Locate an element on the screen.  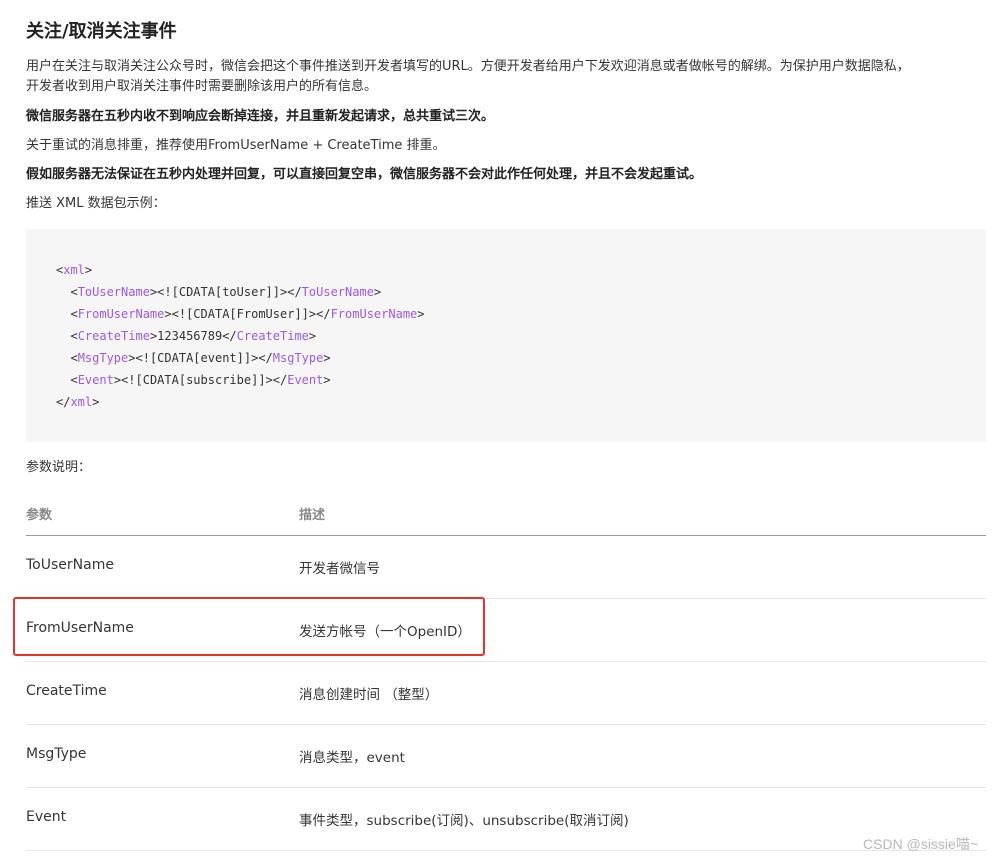
param-name: MsgType is located at coordinates (56, 754).